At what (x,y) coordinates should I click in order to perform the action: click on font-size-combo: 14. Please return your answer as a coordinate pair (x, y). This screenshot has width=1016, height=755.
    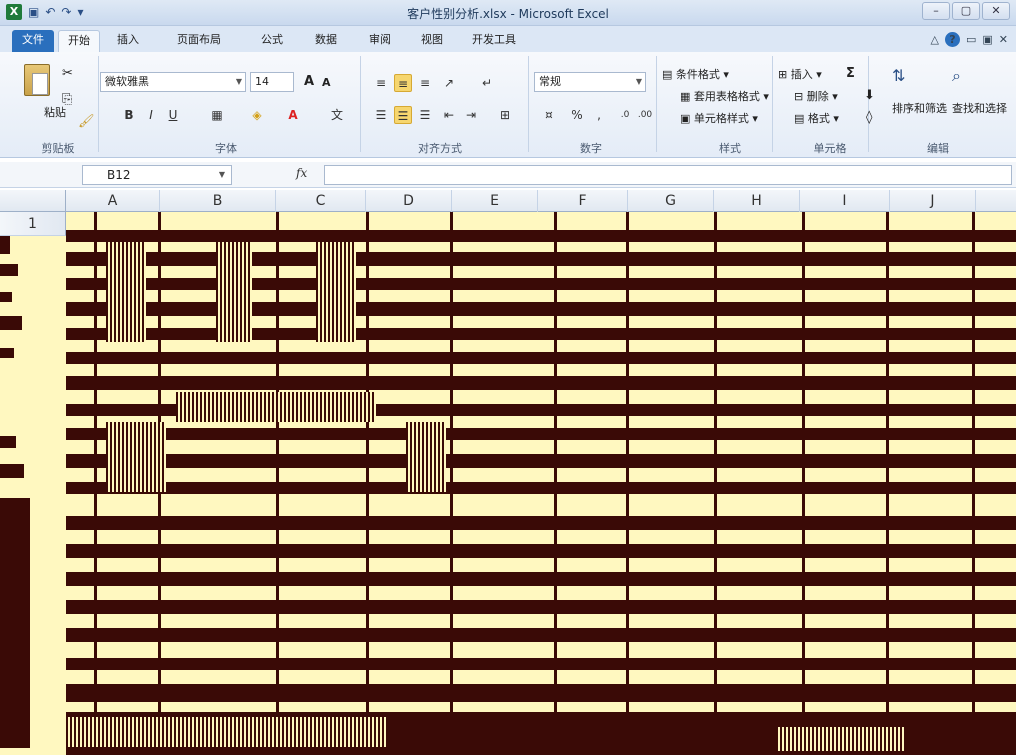
    Looking at the image, I should click on (272, 82).